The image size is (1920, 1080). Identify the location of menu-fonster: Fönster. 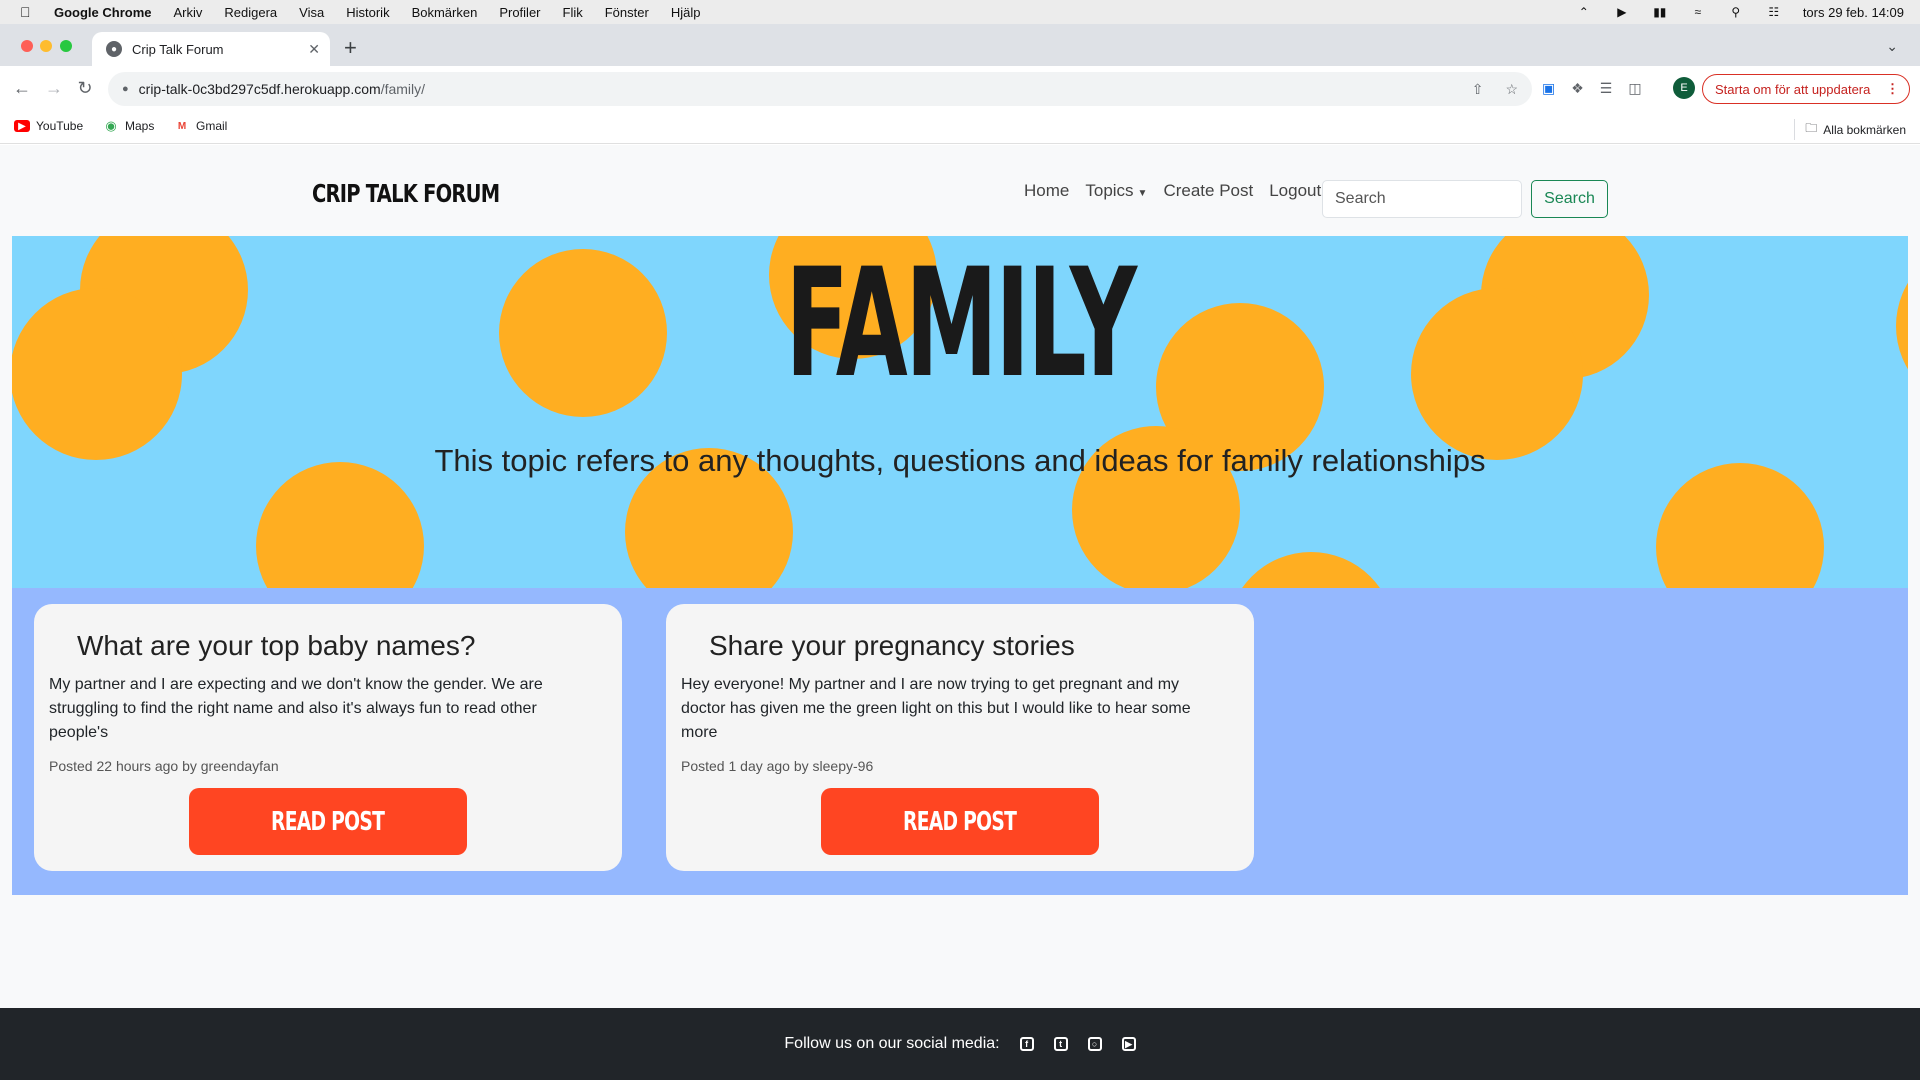
(627, 12).